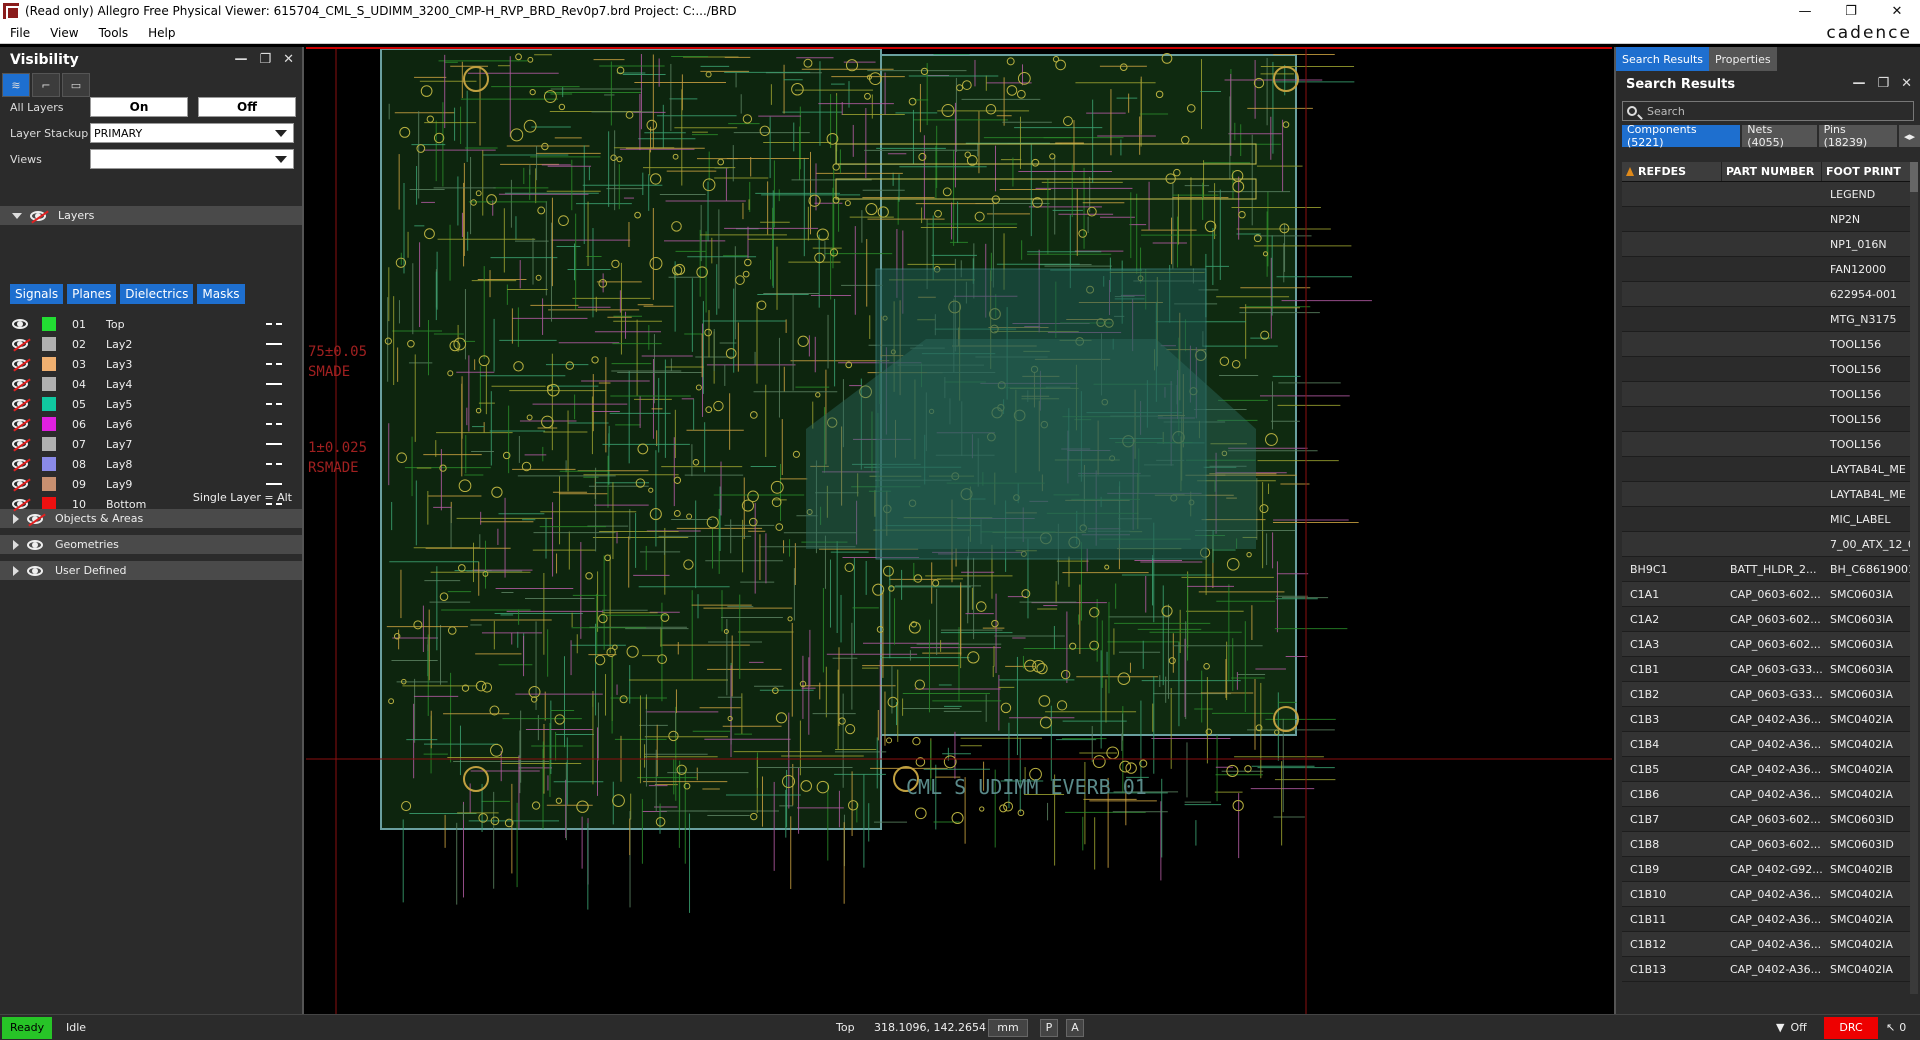  Describe the element at coordinates (1767, 844) in the screenshot. I see `table-row: C1B8 CAP_0603-602... SMC0603ID` at that location.